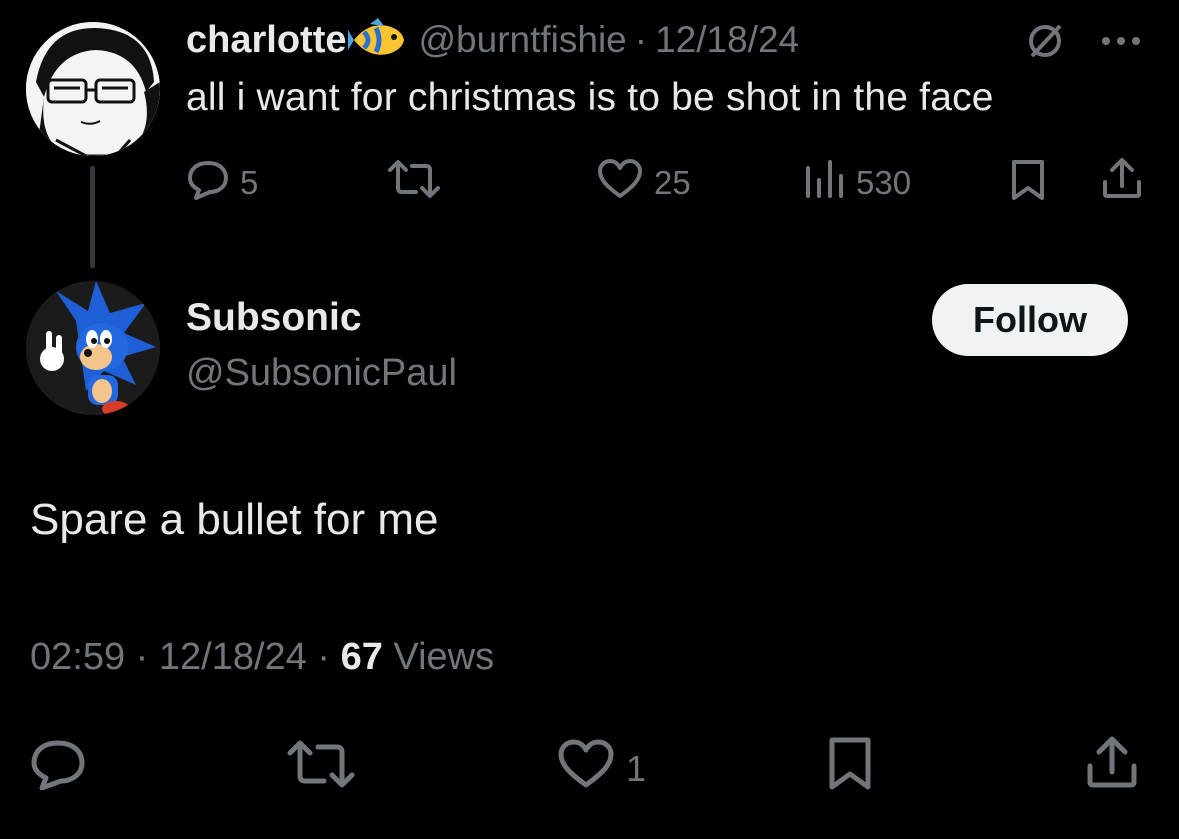  Describe the element at coordinates (727, 40) in the screenshot. I see `parent-date: 12/18/24` at that location.